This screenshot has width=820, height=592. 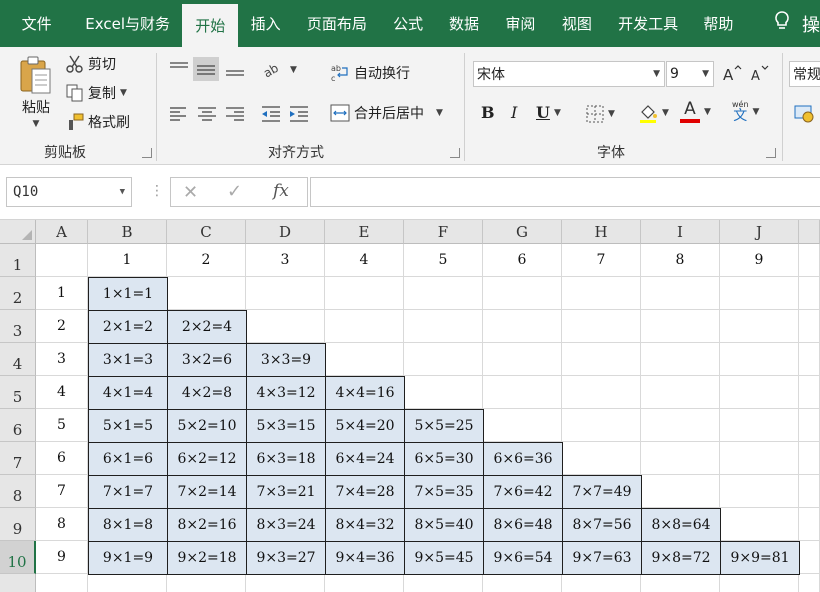 What do you see at coordinates (18, 524) in the screenshot?
I see `row-header-9: 9` at bounding box center [18, 524].